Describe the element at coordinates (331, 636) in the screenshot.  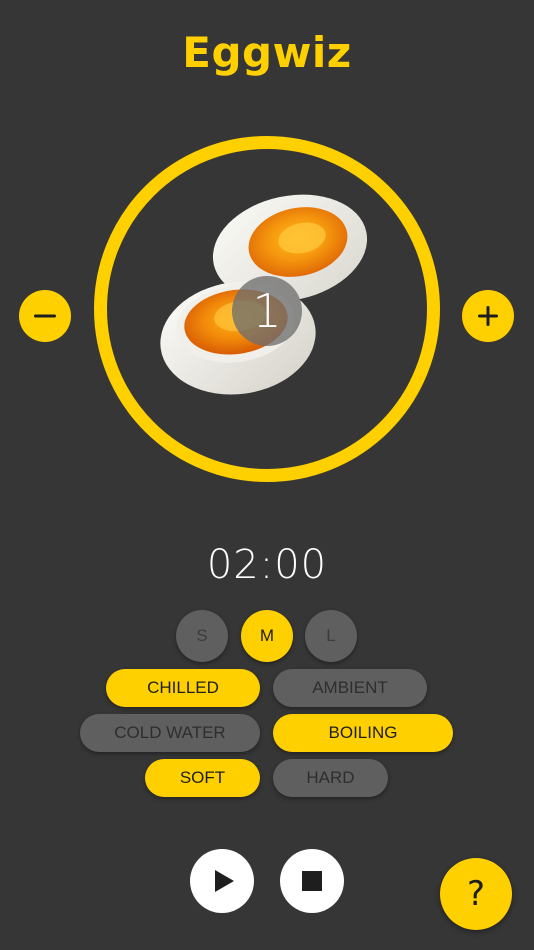
I see `size-large-button: L` at that location.